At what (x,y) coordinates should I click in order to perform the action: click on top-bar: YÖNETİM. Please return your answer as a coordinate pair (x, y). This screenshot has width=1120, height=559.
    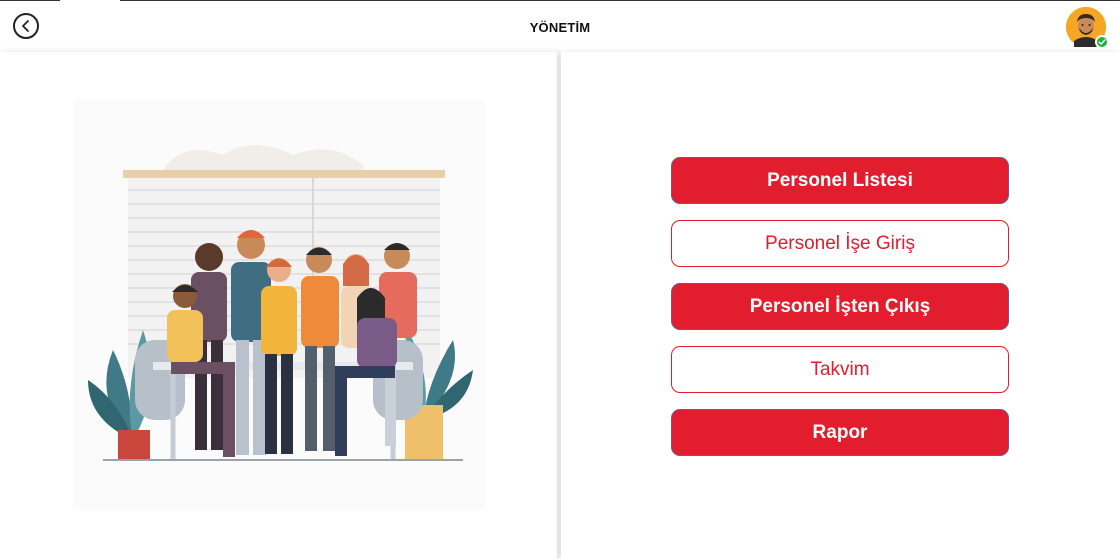
    Looking at the image, I should click on (560, 26).